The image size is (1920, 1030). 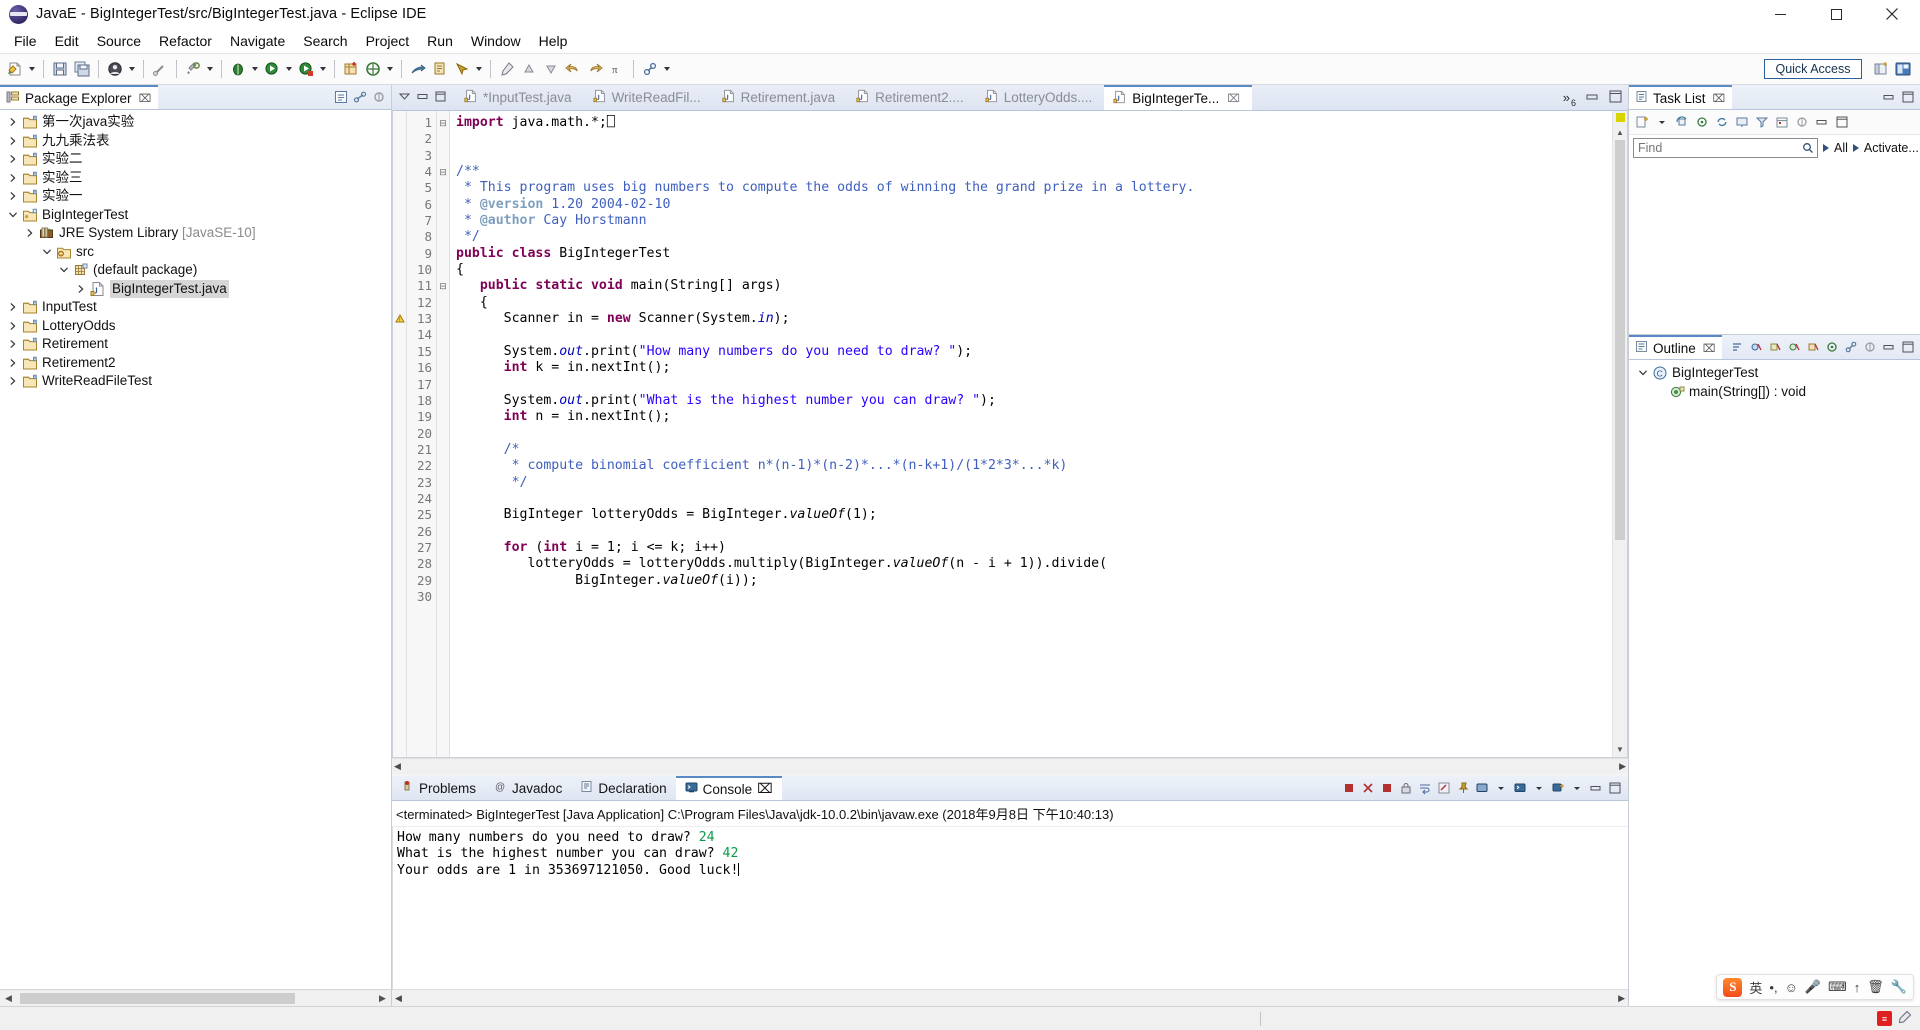 What do you see at coordinates (1837, 987) in the screenshot?
I see `ime-keyboard-icon: ⌨` at bounding box center [1837, 987].